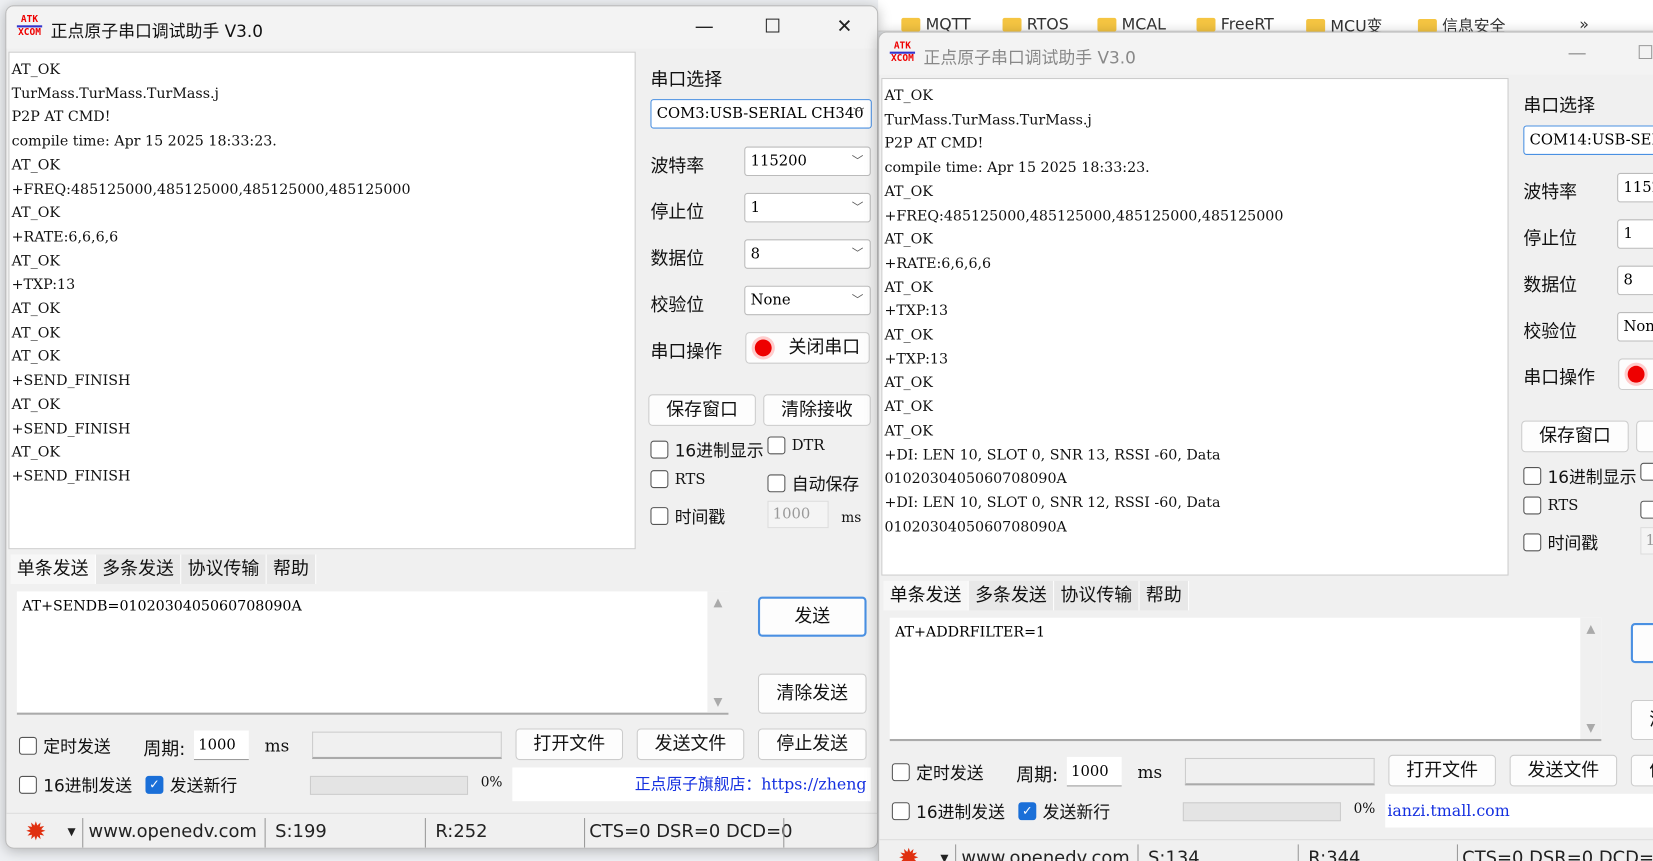  What do you see at coordinates (265, 833) in the screenshot?
I see `divider` at bounding box center [265, 833].